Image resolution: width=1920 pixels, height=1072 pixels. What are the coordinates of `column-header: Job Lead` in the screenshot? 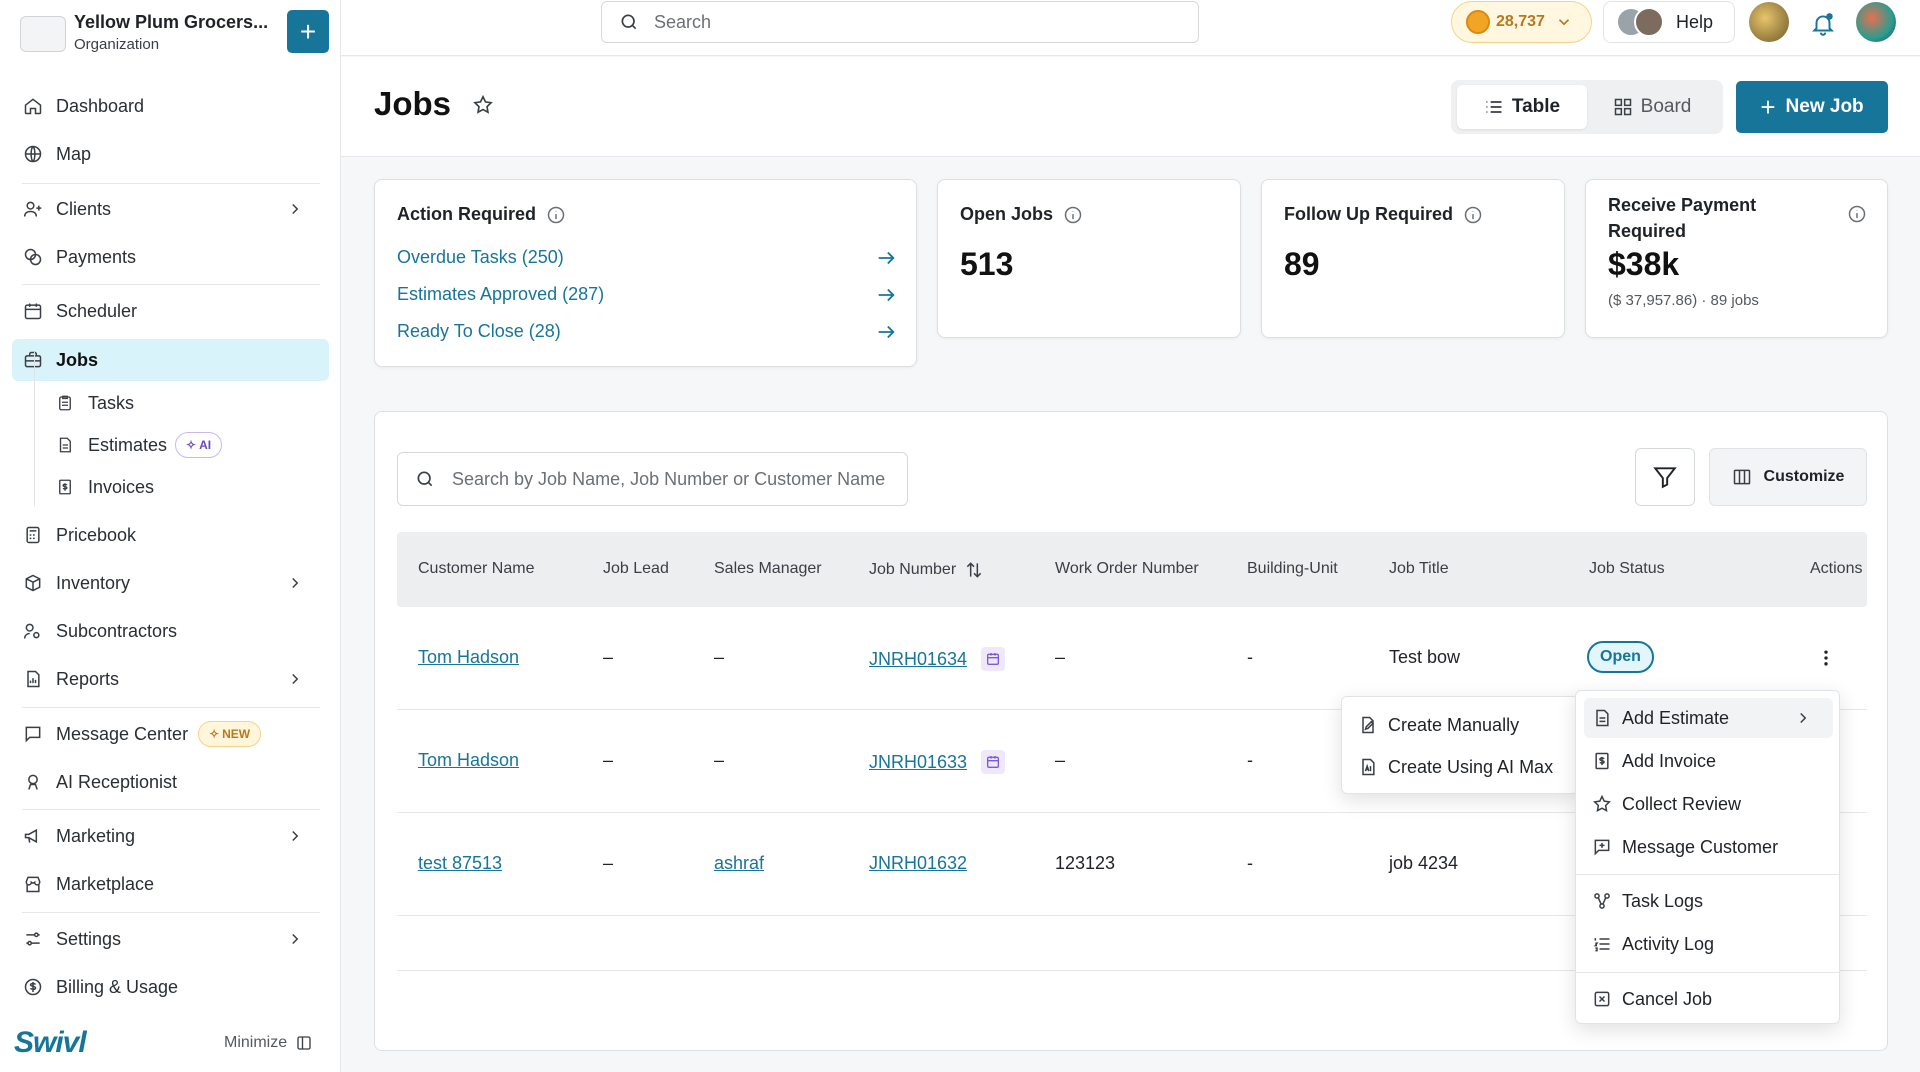 It's located at (636, 569).